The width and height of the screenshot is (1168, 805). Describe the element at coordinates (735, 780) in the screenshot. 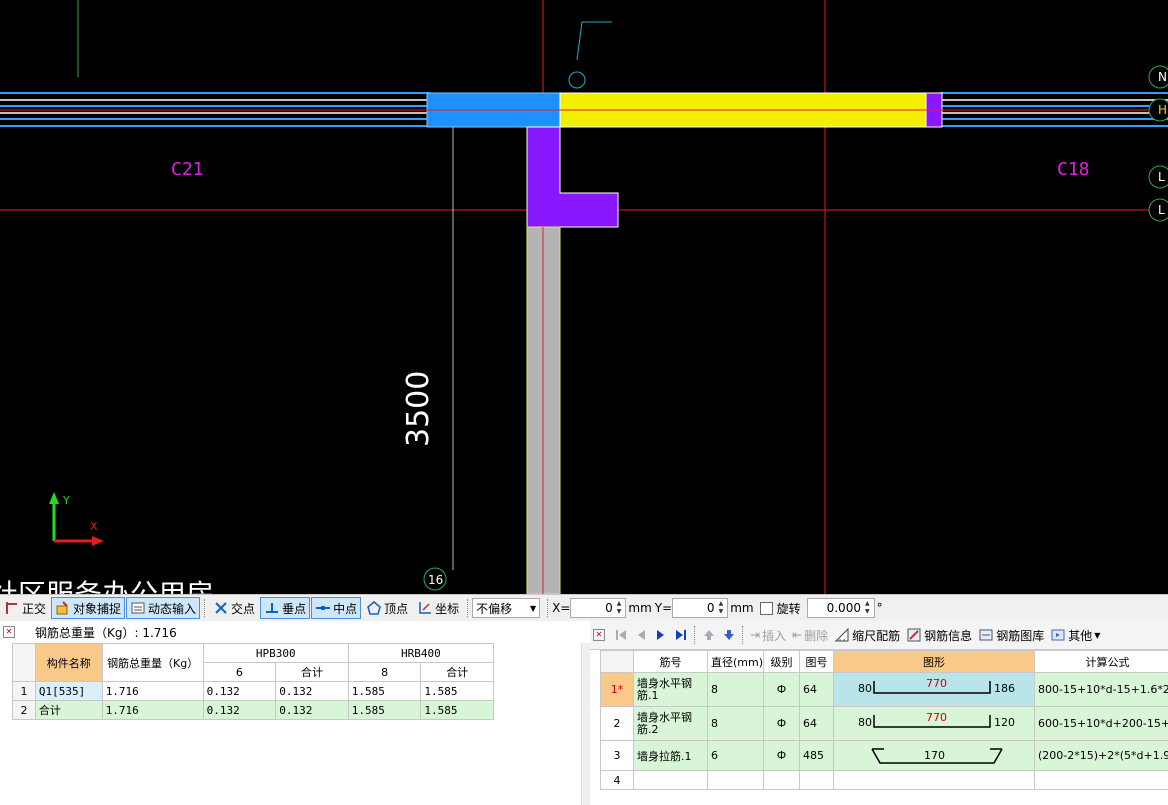

I see `diameter-cell` at that location.